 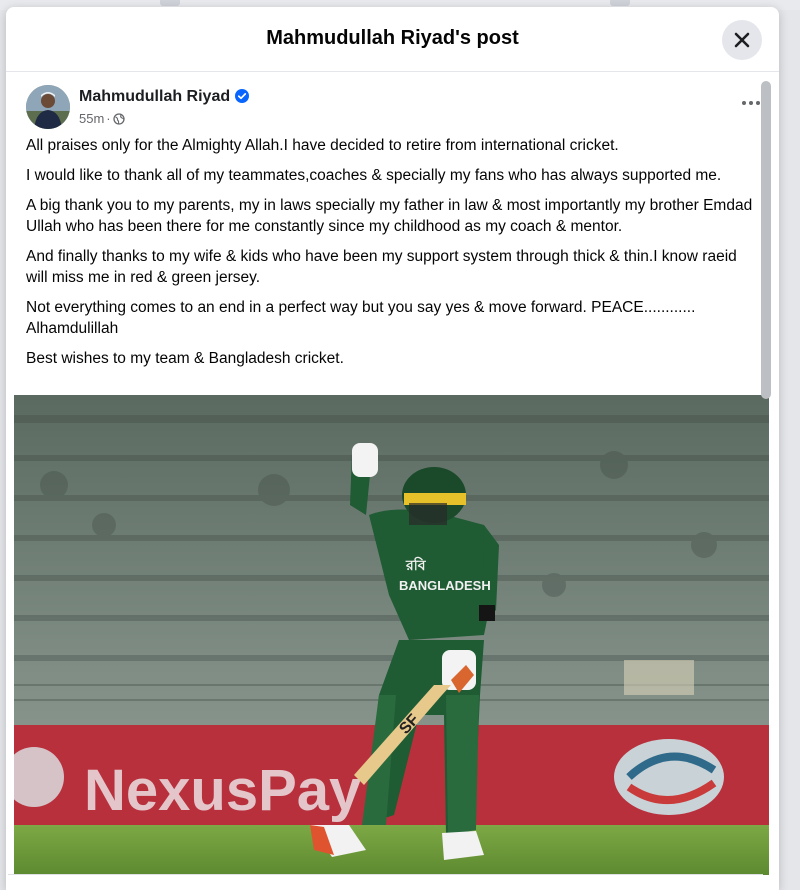 What do you see at coordinates (669, 777) in the screenshot?
I see `banner-logo-right` at bounding box center [669, 777].